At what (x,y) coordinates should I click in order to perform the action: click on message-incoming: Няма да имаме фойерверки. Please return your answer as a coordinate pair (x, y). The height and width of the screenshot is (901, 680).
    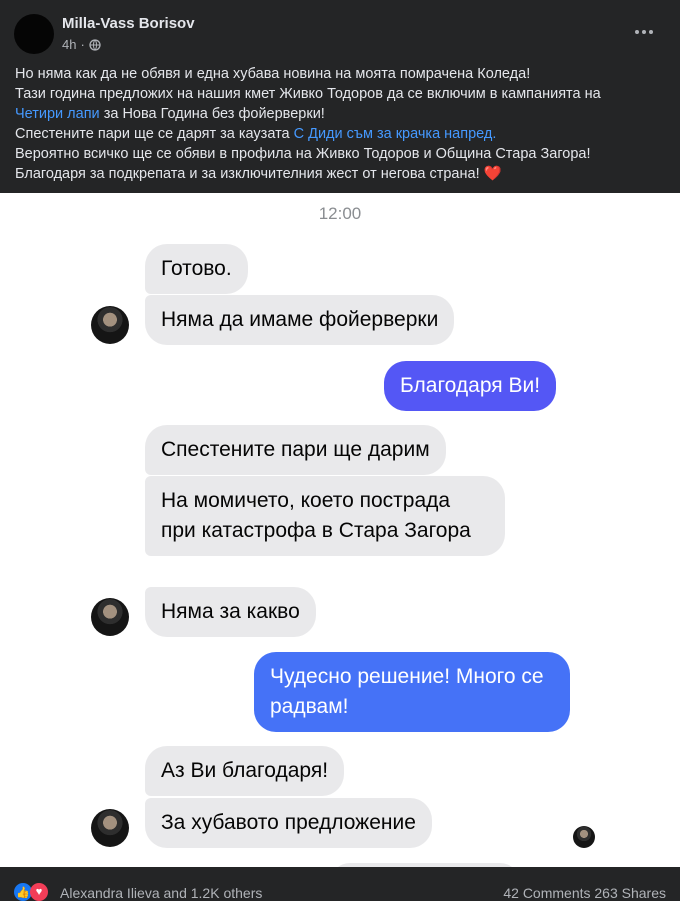
    Looking at the image, I should click on (300, 320).